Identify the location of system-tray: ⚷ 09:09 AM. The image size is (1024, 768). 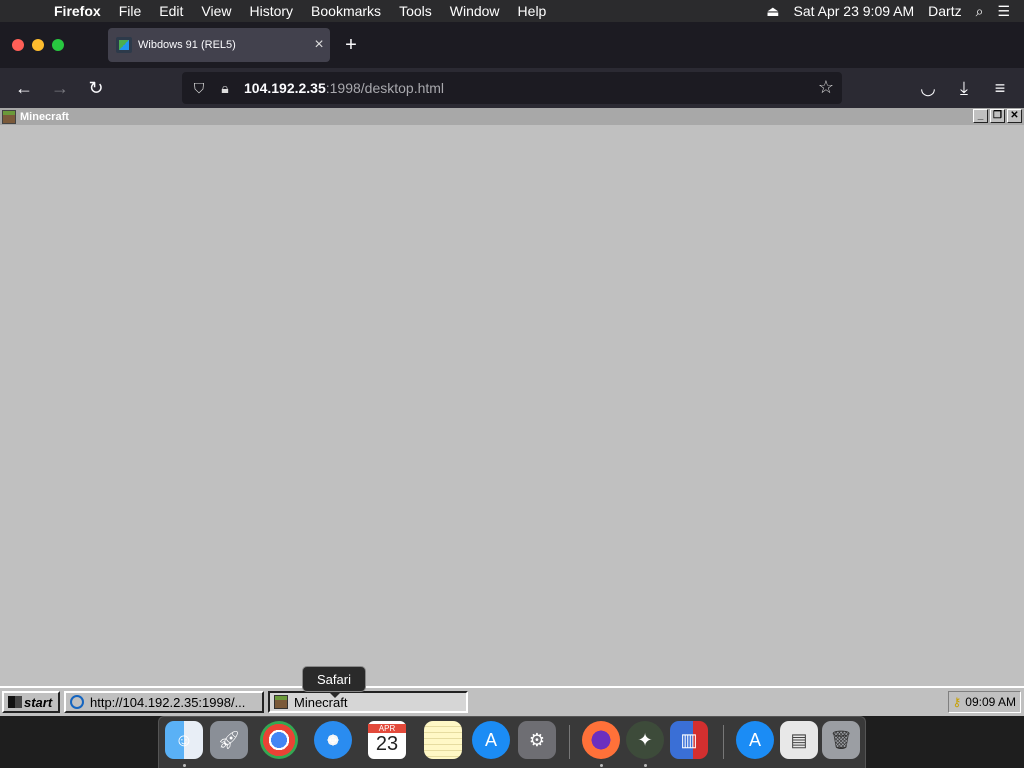
(984, 702).